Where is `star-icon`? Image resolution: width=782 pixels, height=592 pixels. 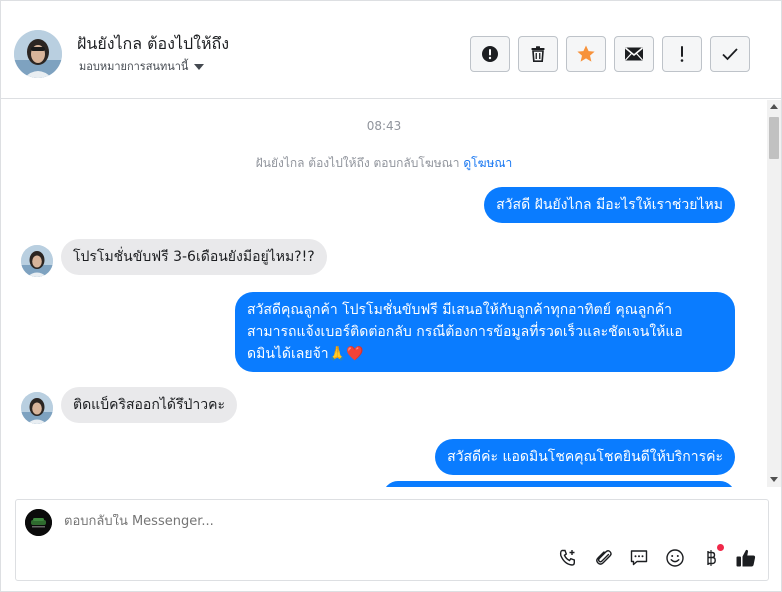
star-icon is located at coordinates (586, 53).